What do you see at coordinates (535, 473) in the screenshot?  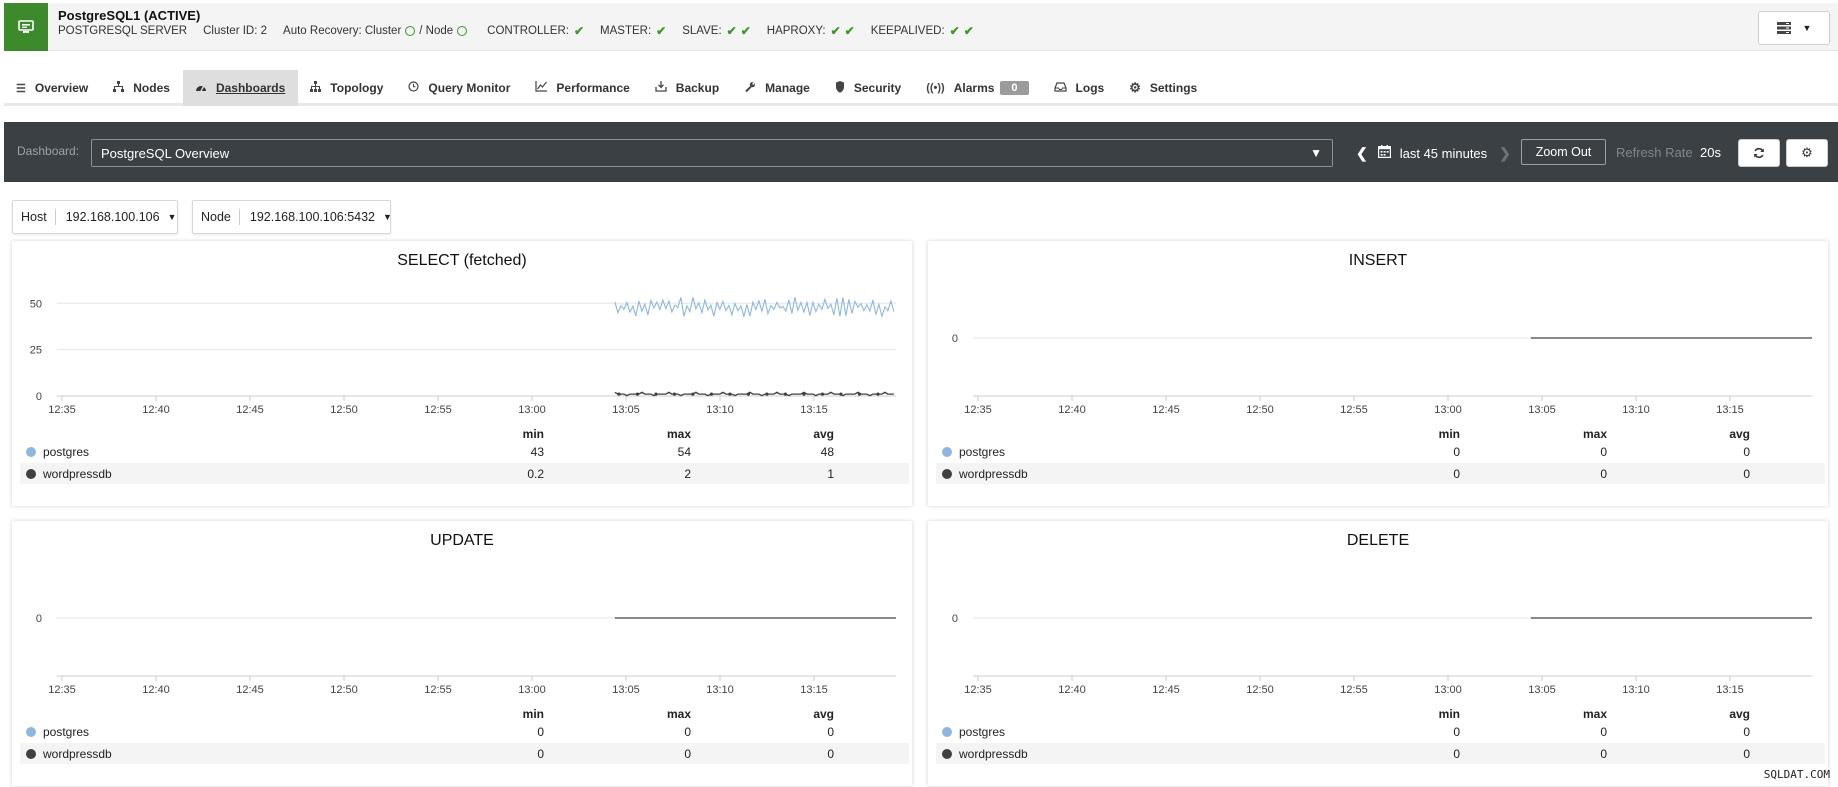 I see `legend-value-min: 0.2` at bounding box center [535, 473].